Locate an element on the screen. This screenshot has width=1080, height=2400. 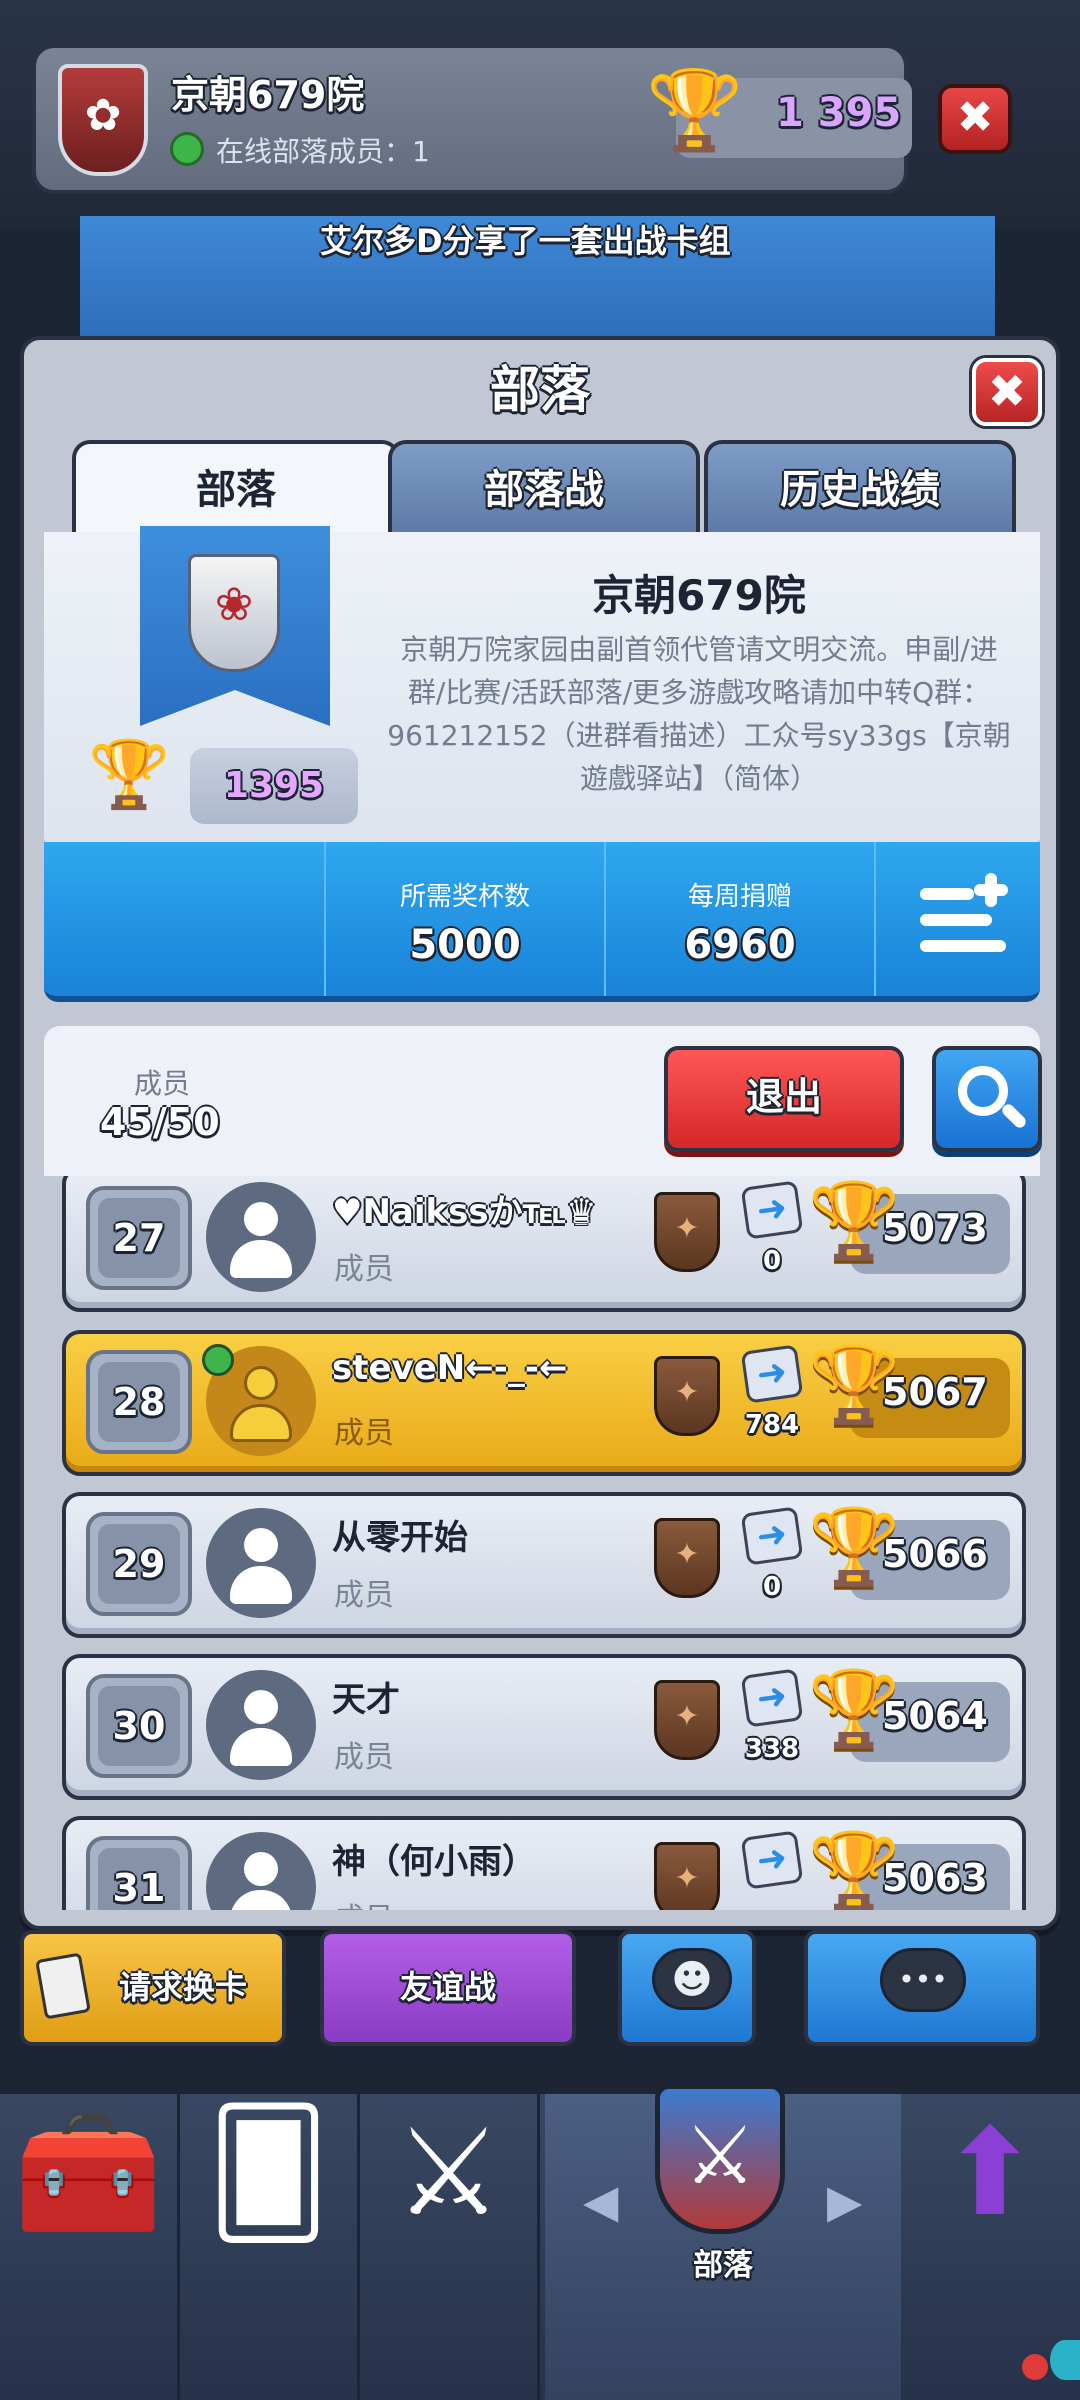
request-cards-label: 请求换卡 is located at coordinates (182, 1987).